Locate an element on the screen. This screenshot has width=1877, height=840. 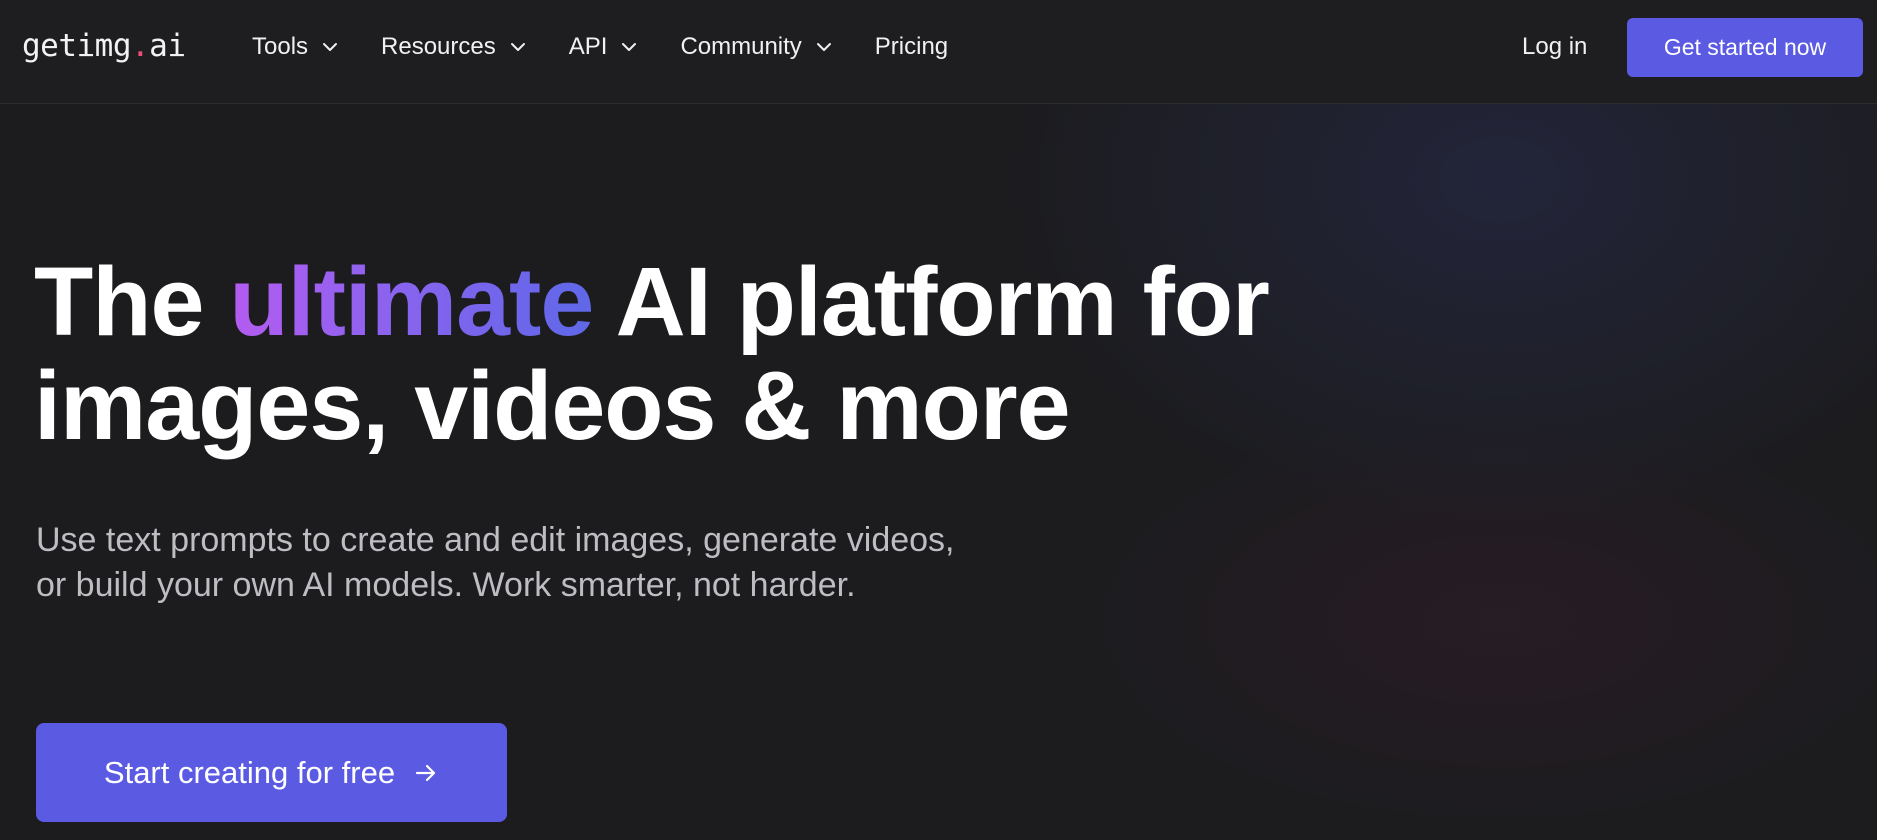
logo-suffix: ai is located at coordinates (167, 46).